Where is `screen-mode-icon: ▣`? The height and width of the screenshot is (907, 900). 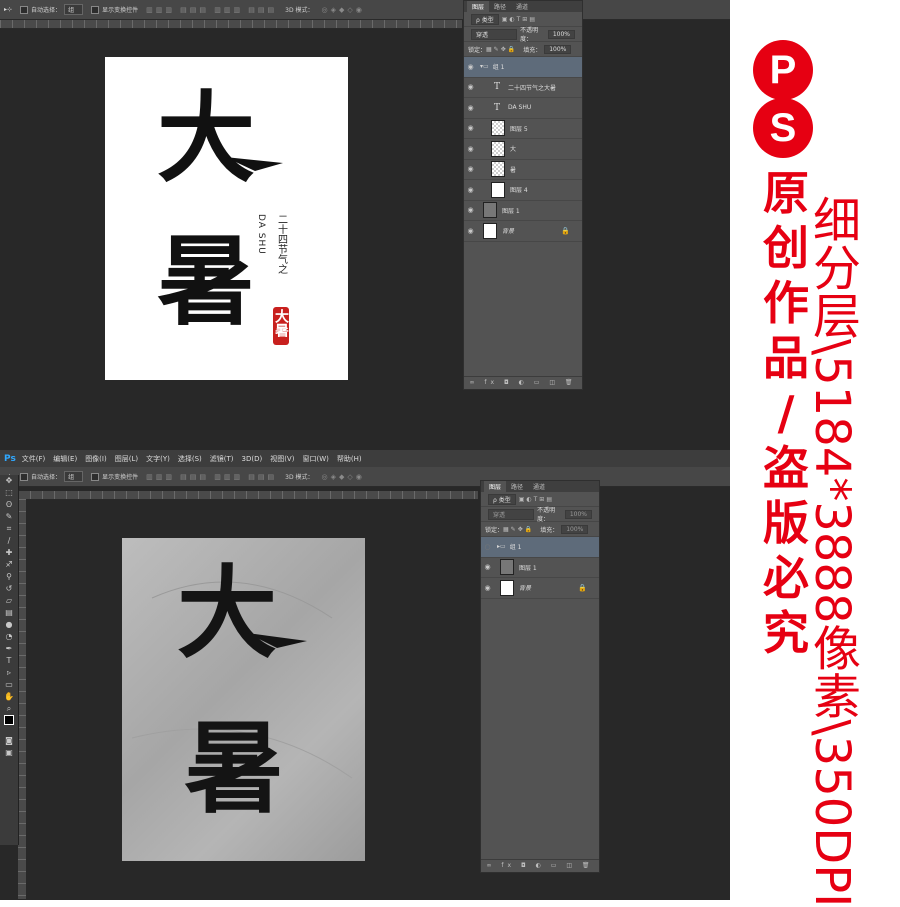 screen-mode-icon: ▣ is located at coordinates (9, 753).